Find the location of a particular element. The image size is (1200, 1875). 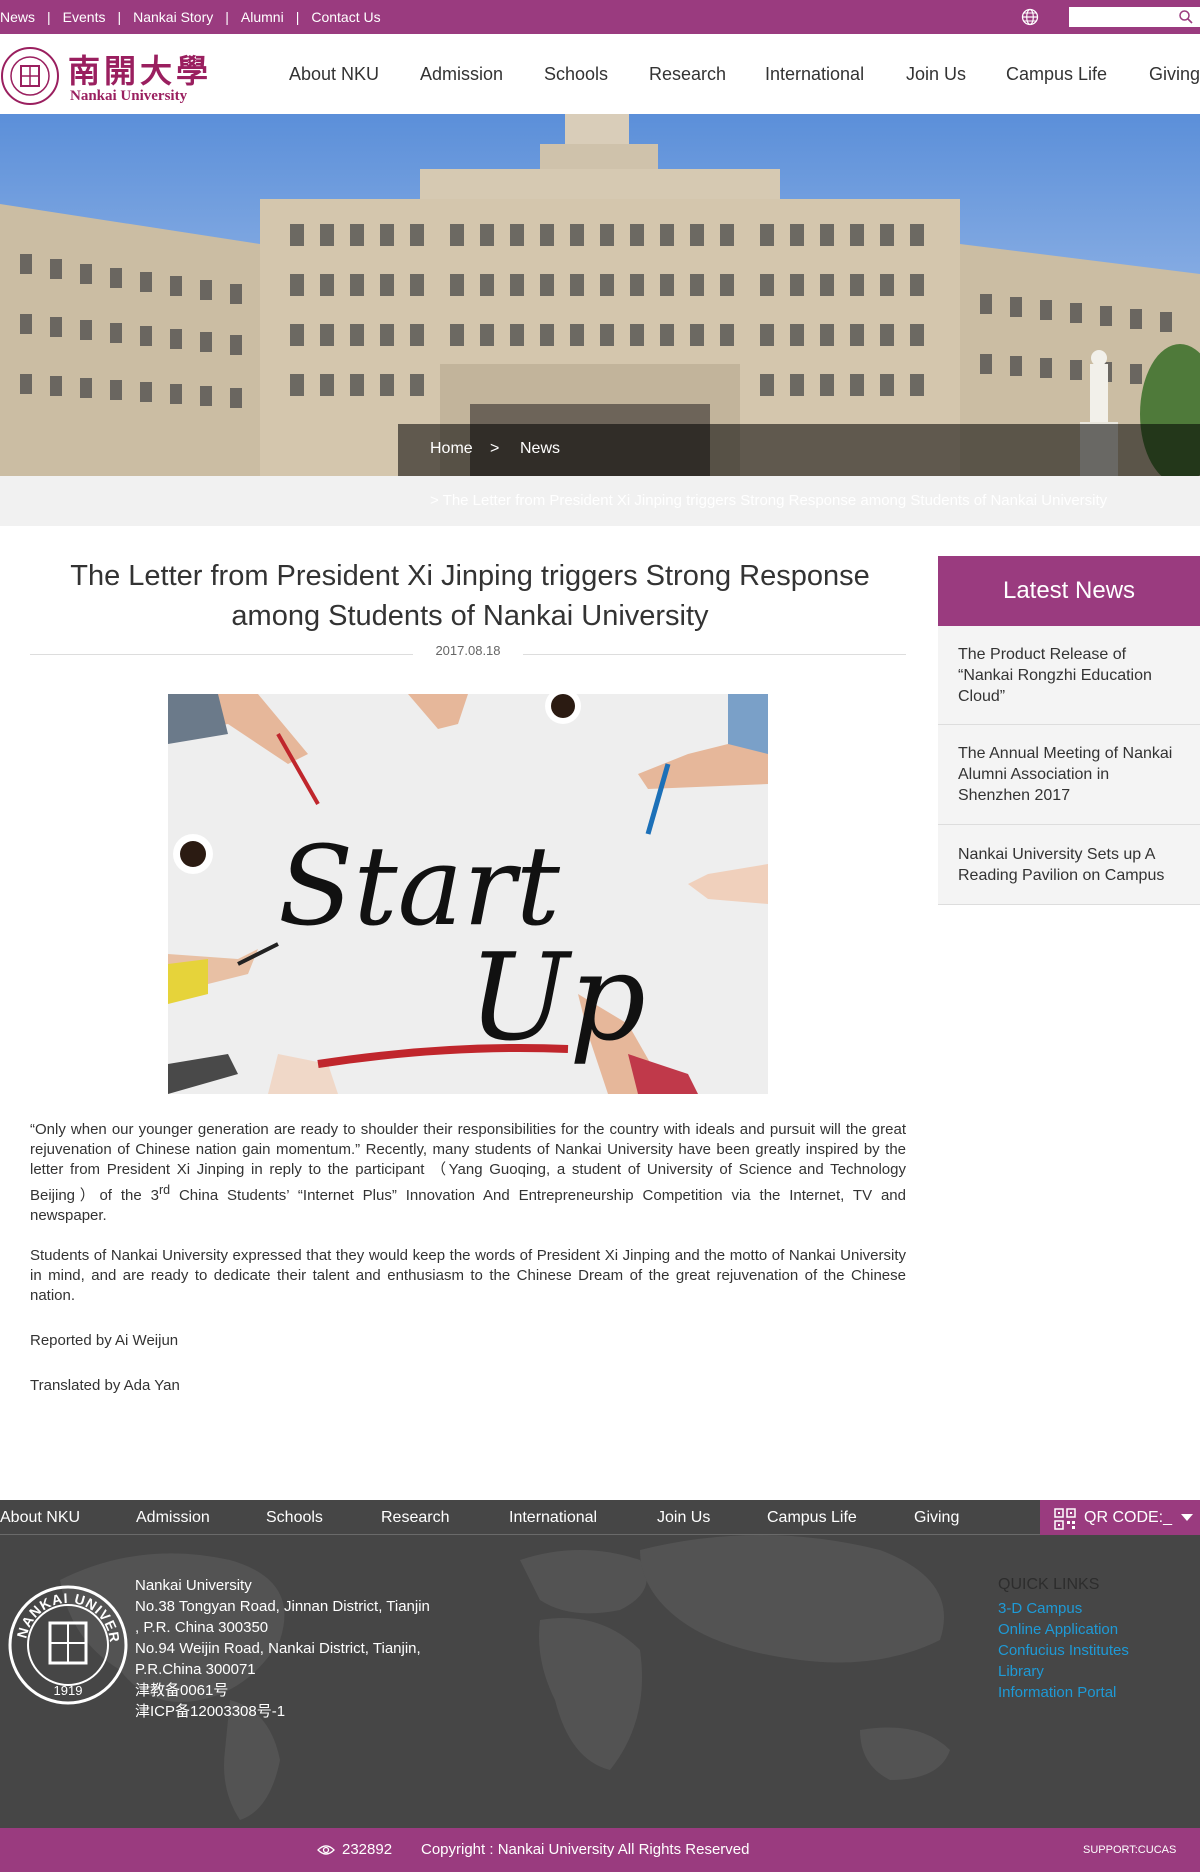

globe-icon is located at coordinates (1030, 17).